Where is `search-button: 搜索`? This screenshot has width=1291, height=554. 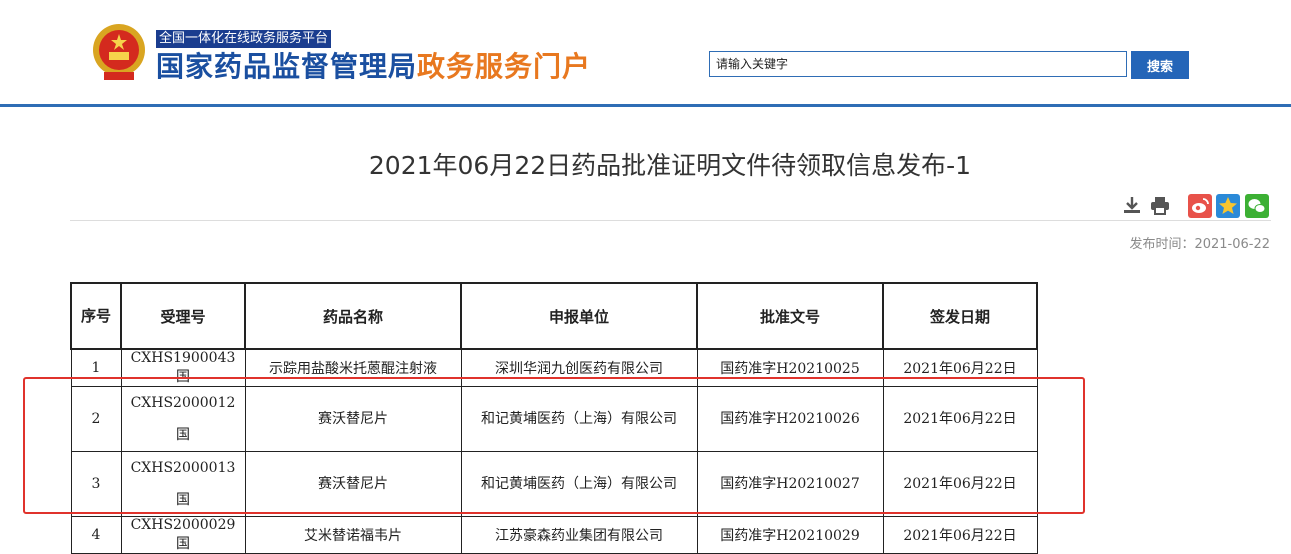
search-button: 搜索 is located at coordinates (1160, 65).